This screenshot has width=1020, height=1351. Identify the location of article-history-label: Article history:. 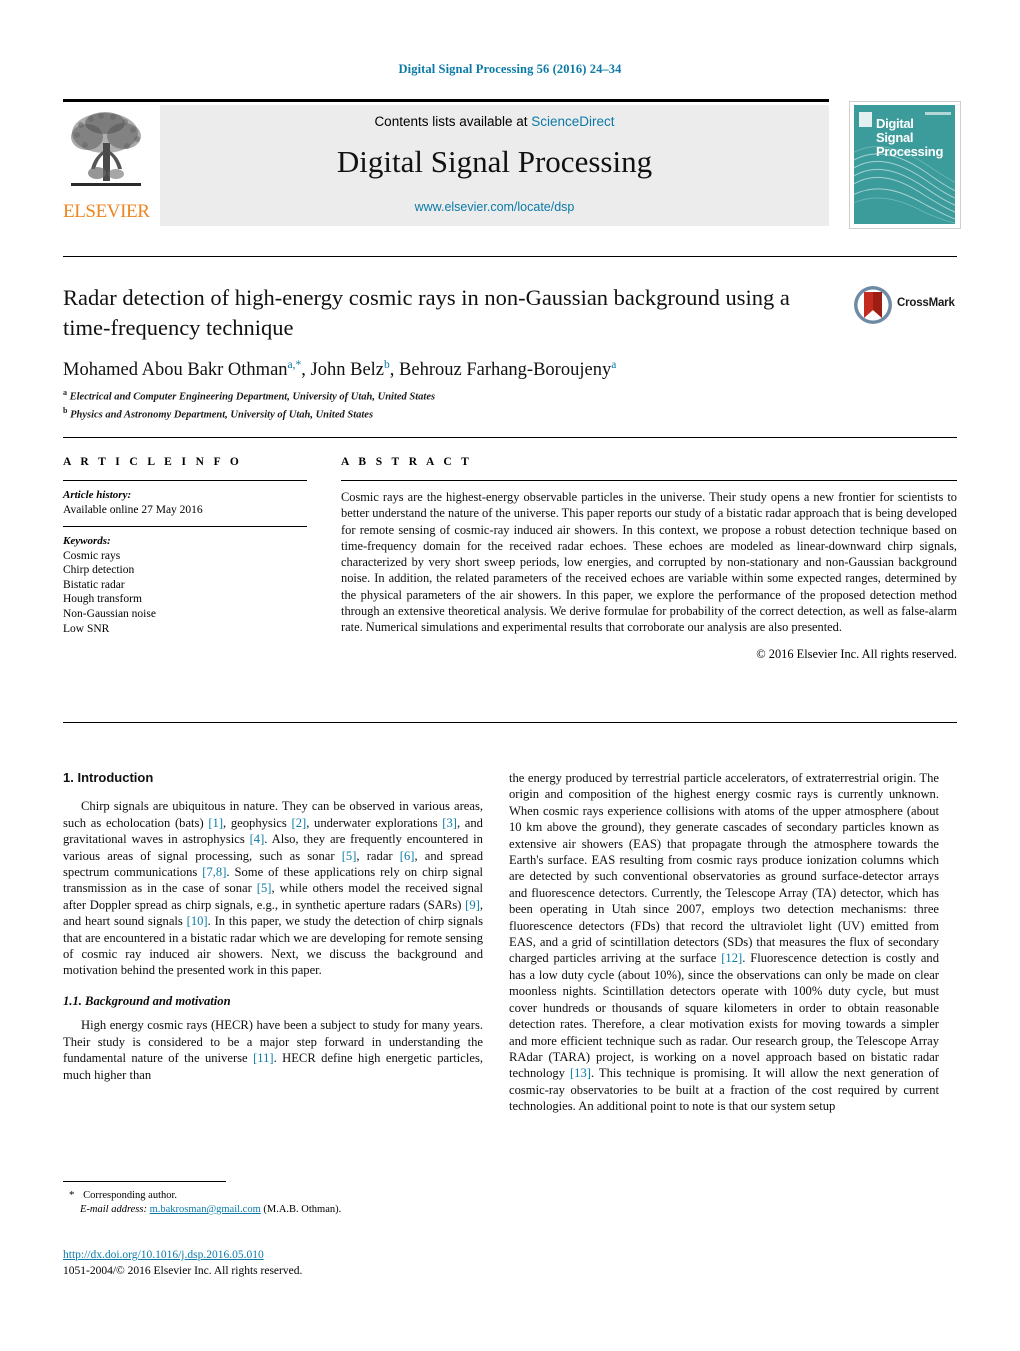
(97, 495).